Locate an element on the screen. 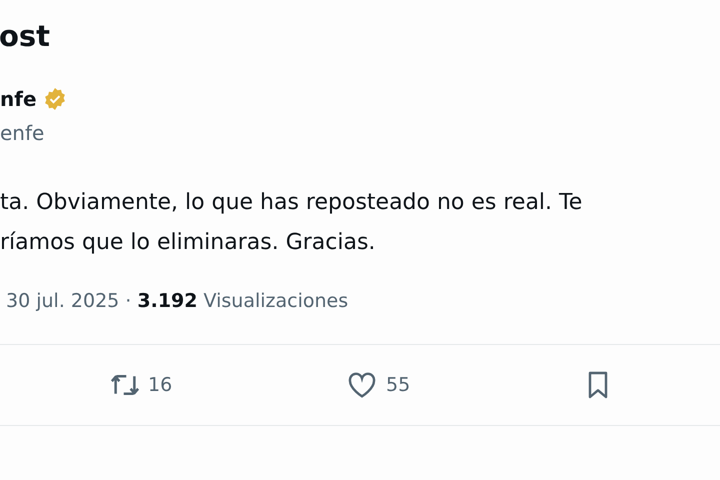  post-meta: 30 jul. 2025 · 3.192 Visualizaciones is located at coordinates (178, 301).